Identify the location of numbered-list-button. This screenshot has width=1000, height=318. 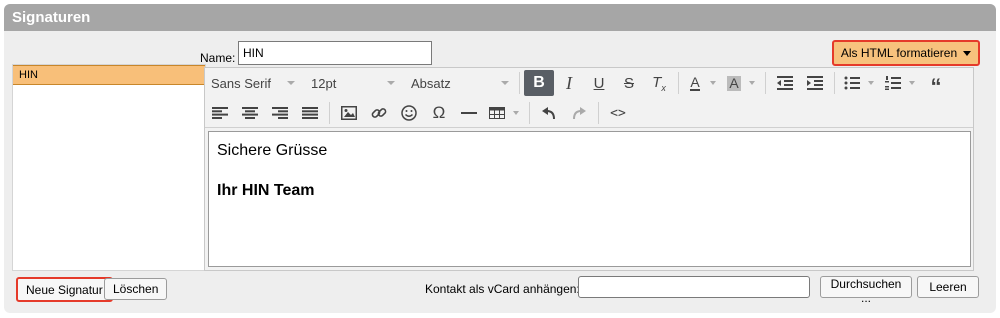
(900, 83).